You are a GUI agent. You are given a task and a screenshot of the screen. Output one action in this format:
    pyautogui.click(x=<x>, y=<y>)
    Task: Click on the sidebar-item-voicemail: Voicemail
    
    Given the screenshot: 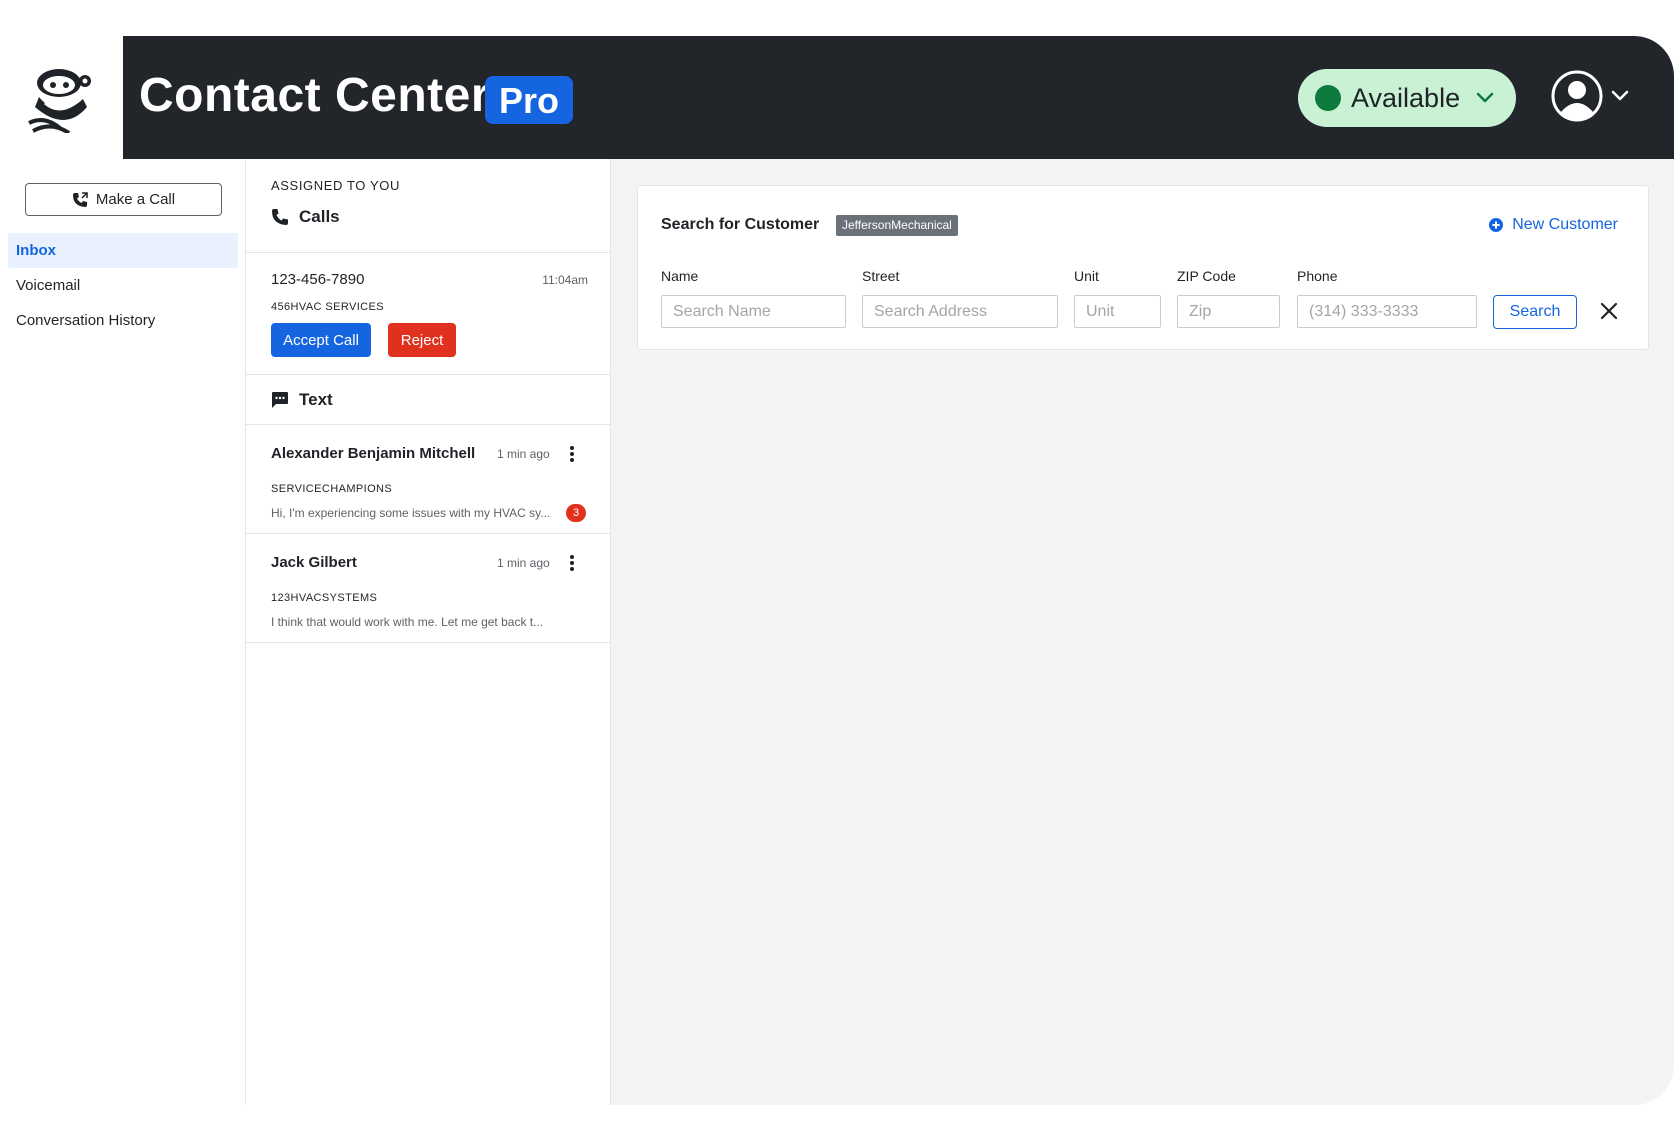 What is the action you would take?
    pyautogui.click(x=123, y=285)
    